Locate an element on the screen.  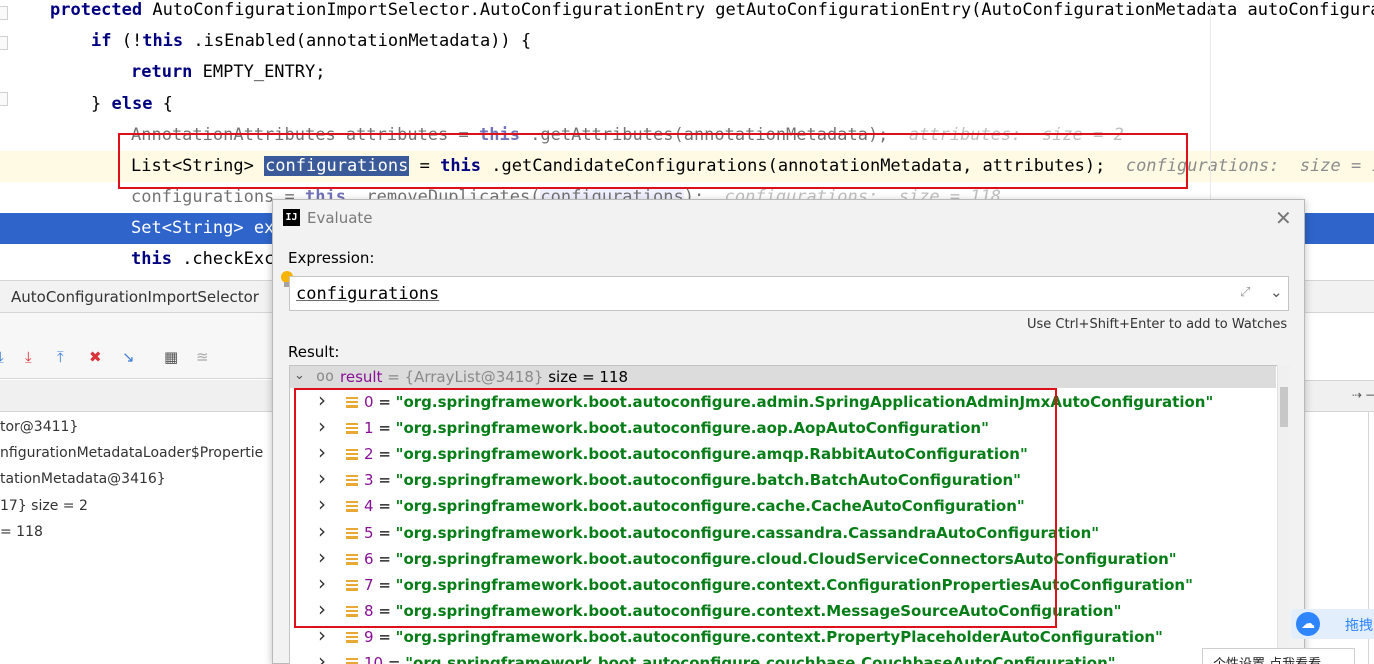
code-token: EMPTY_ENTRY; is located at coordinates (264, 72).